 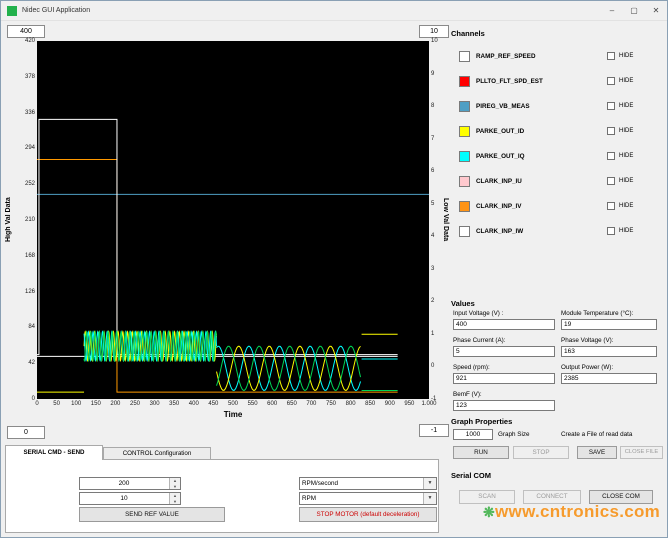 What do you see at coordinates (368, 514) in the screenshot?
I see `stop-motor-button: STOP MOTOR (default deceleration)` at bounding box center [368, 514].